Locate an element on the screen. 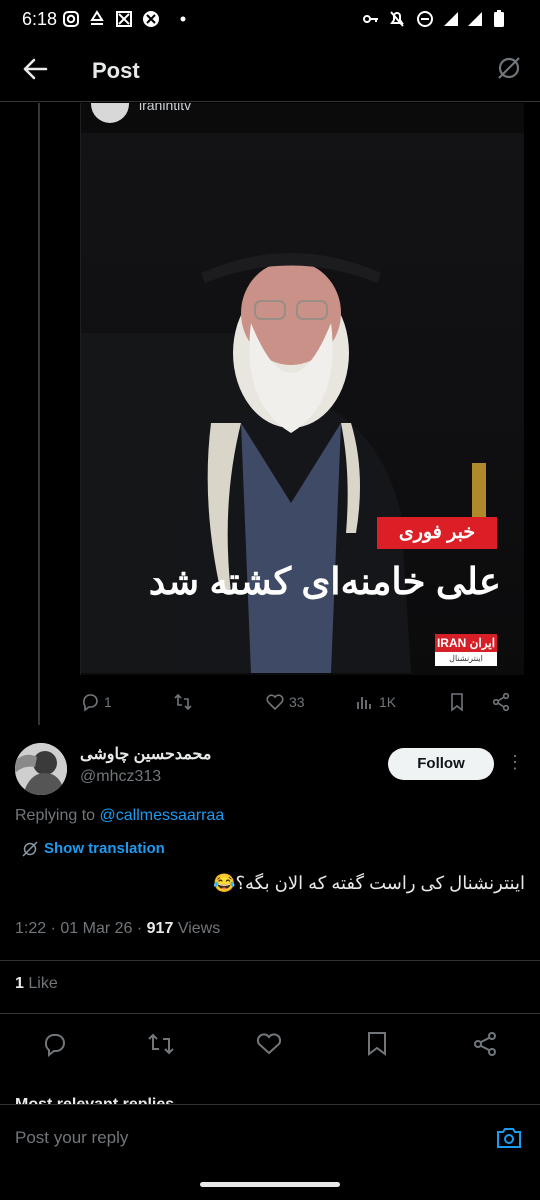  views-count: 1K is located at coordinates (388, 702).